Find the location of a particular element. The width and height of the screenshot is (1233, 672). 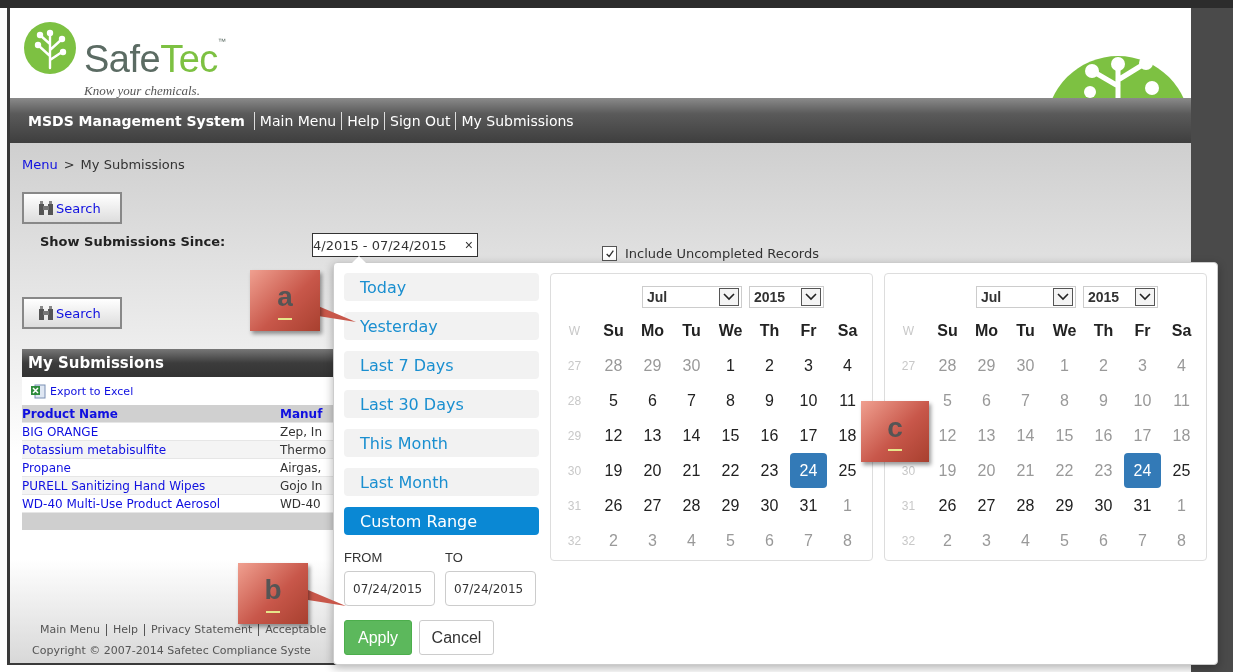

table-cell: Gojo In is located at coordinates (301, 485).